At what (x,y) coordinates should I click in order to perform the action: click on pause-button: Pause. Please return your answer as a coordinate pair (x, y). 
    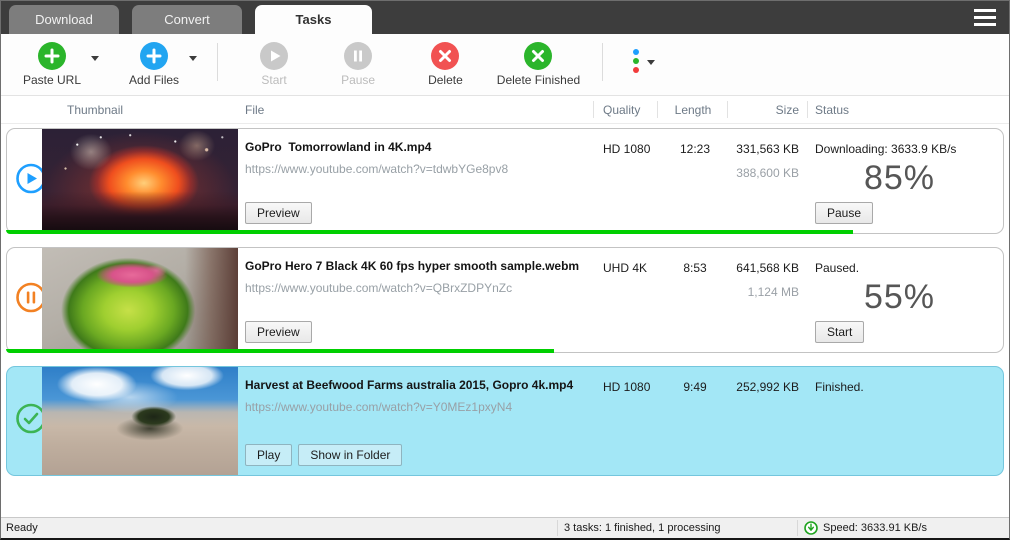
    Looking at the image, I should click on (358, 64).